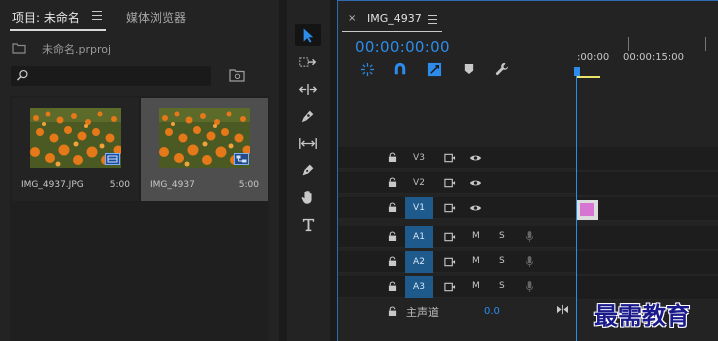 This screenshot has height=341, width=718. What do you see at coordinates (647, 184) in the screenshot?
I see `track-content-v2` at bounding box center [647, 184].